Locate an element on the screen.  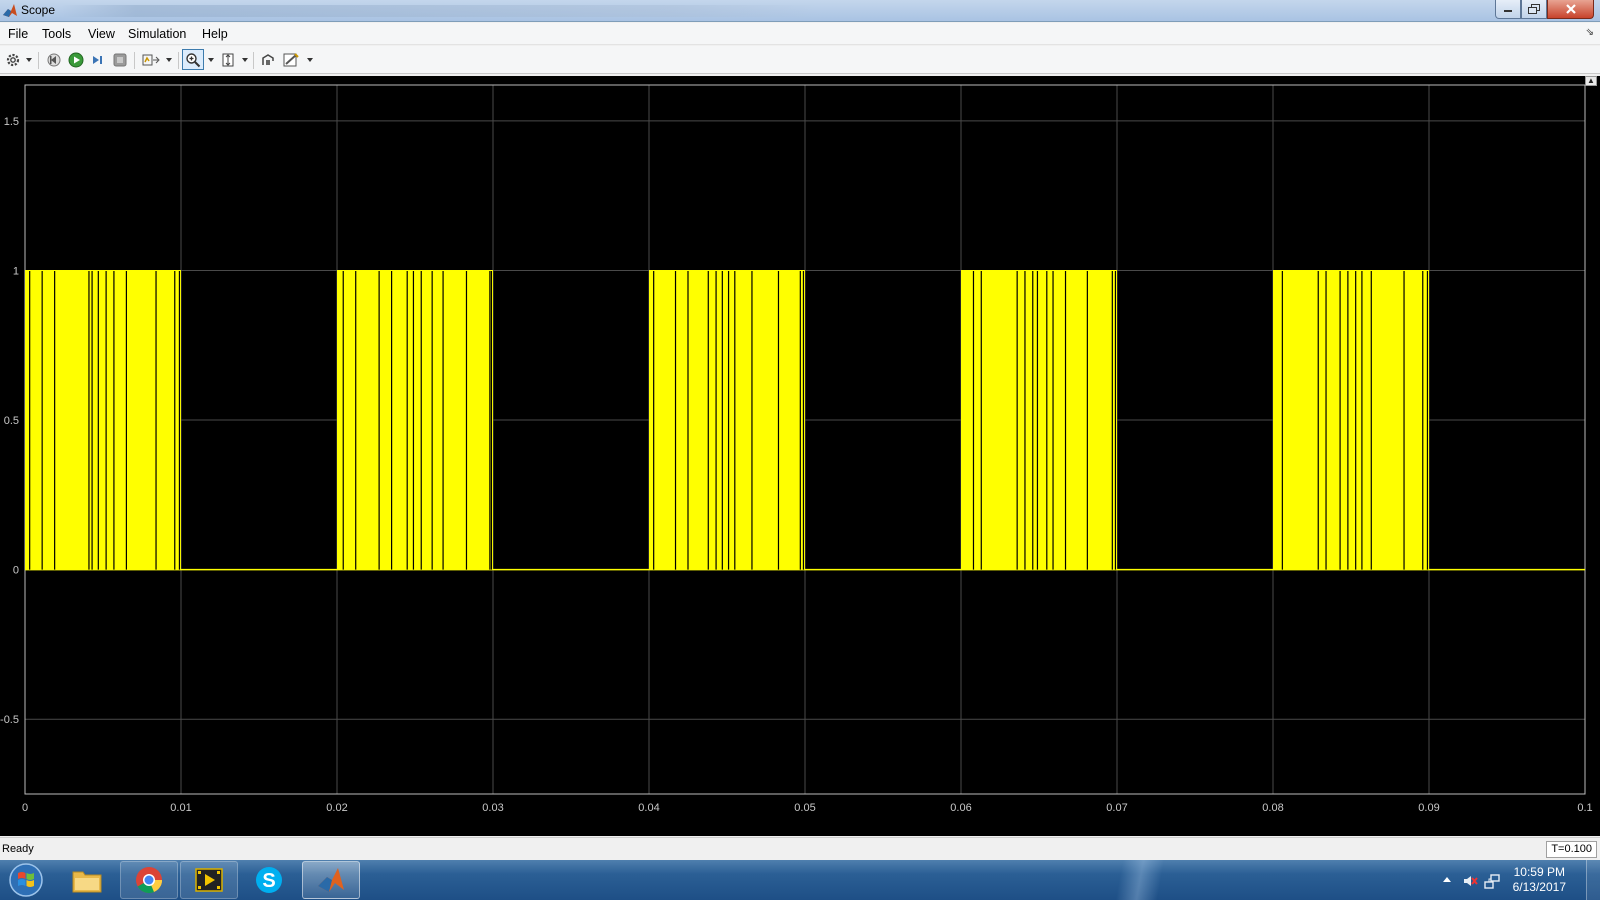
signal-select-icon is located at coordinates (151, 60).